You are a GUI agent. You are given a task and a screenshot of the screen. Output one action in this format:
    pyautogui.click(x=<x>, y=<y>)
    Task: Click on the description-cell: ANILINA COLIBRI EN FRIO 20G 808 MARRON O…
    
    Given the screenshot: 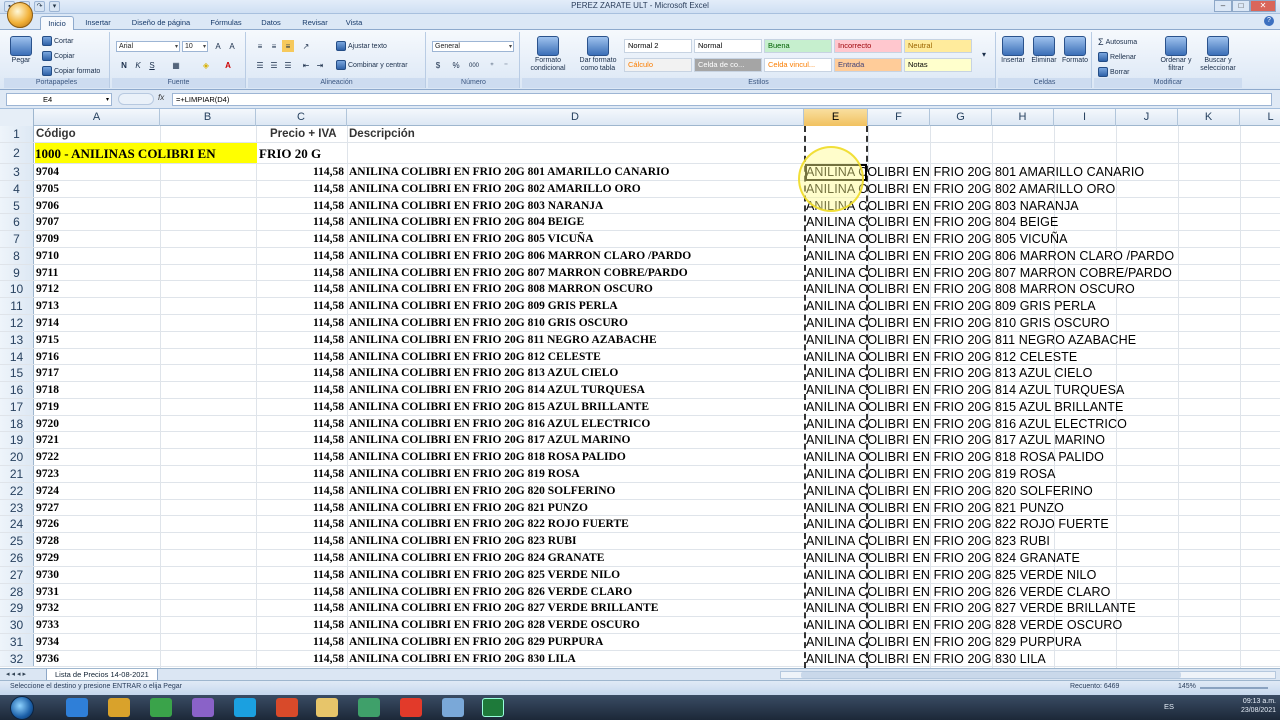 What is the action you would take?
    pyautogui.click(x=501, y=289)
    